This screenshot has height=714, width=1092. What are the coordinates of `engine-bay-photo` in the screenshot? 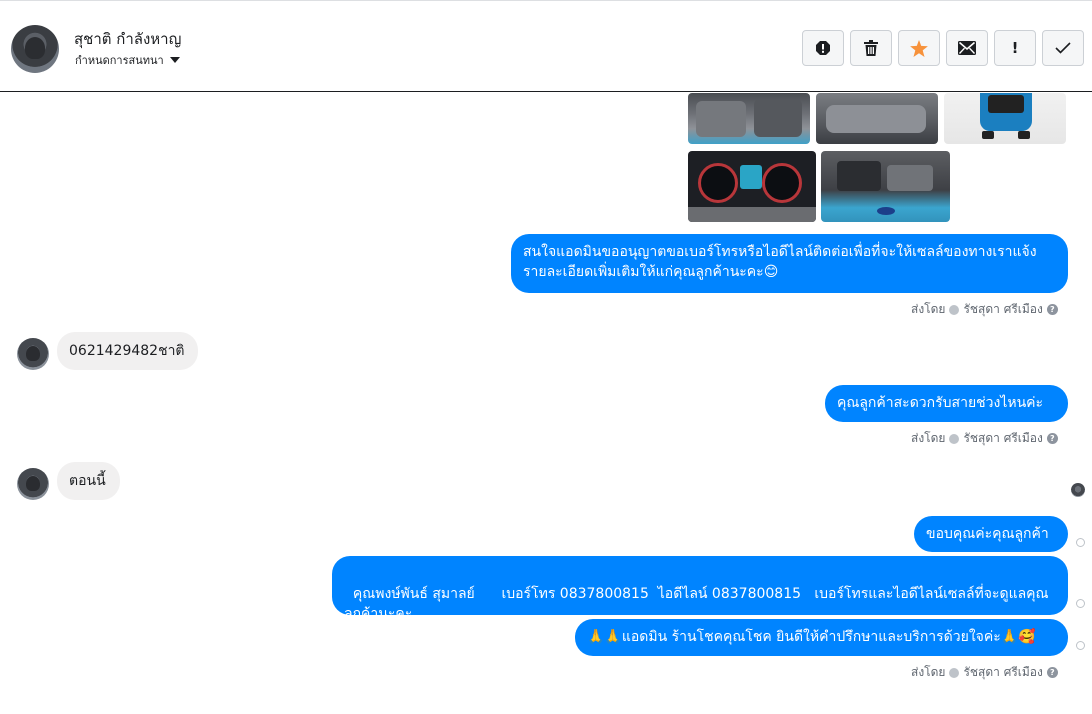 It's located at (885, 186).